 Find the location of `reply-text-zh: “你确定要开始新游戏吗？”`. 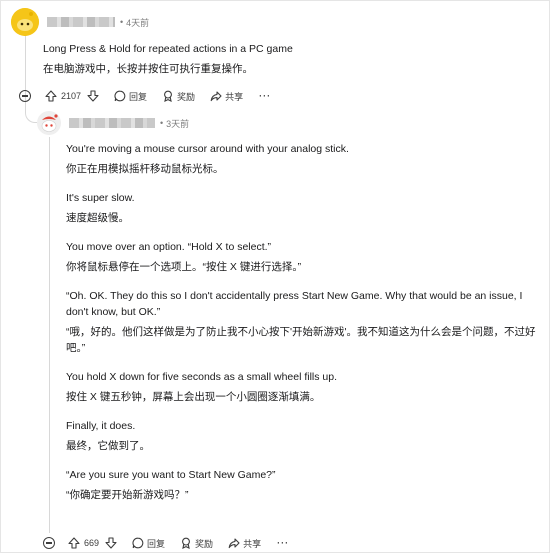

reply-text-zh: “你确定要开始新游戏吗？” is located at coordinates (127, 495).